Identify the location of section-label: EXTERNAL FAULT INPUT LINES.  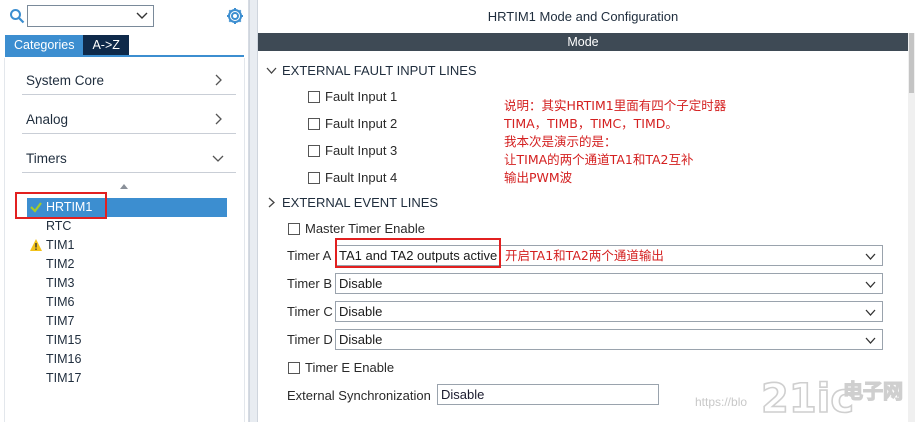
(379, 70).